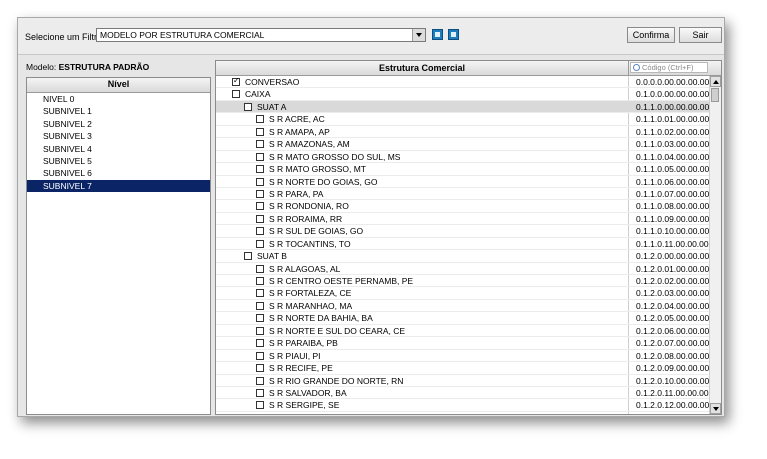  Describe the element at coordinates (118, 124) in the screenshot. I see `level-item: SUBNIVEL 2` at that location.